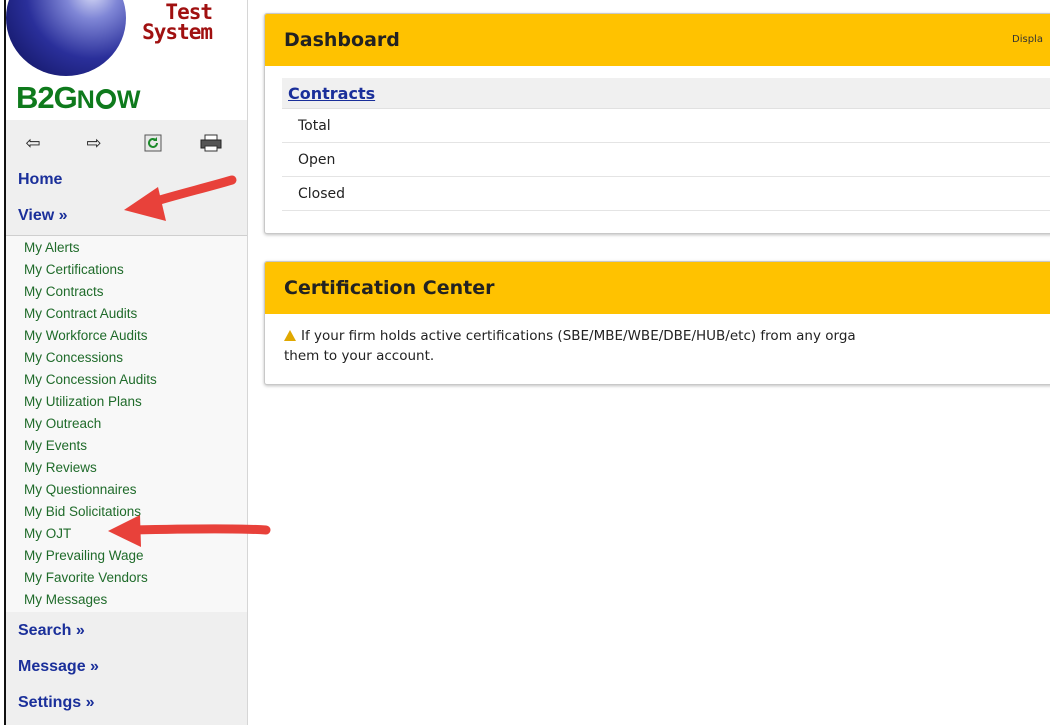  What do you see at coordinates (105, 99) in the screenshot?
I see `brand-o-icon` at bounding box center [105, 99].